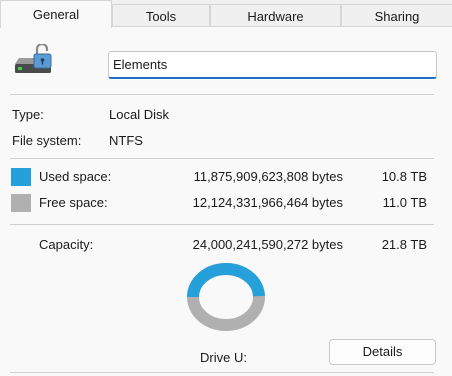 The image size is (452, 376). Describe the element at coordinates (21, 177) in the screenshot. I see `used-space-swatch` at that location.